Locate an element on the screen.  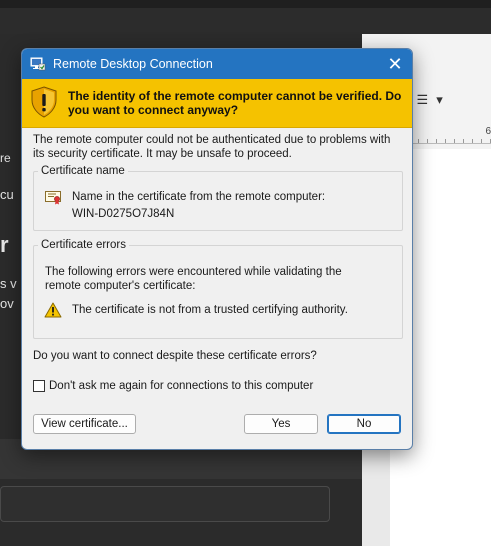
background-window-header is located at coordinates (245, 21).